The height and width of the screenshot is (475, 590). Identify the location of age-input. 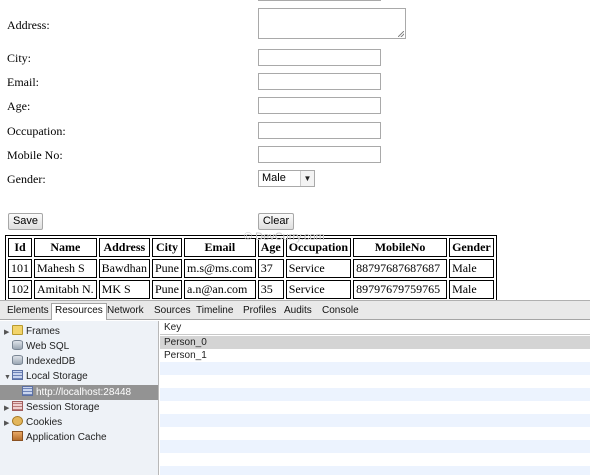
(319, 105).